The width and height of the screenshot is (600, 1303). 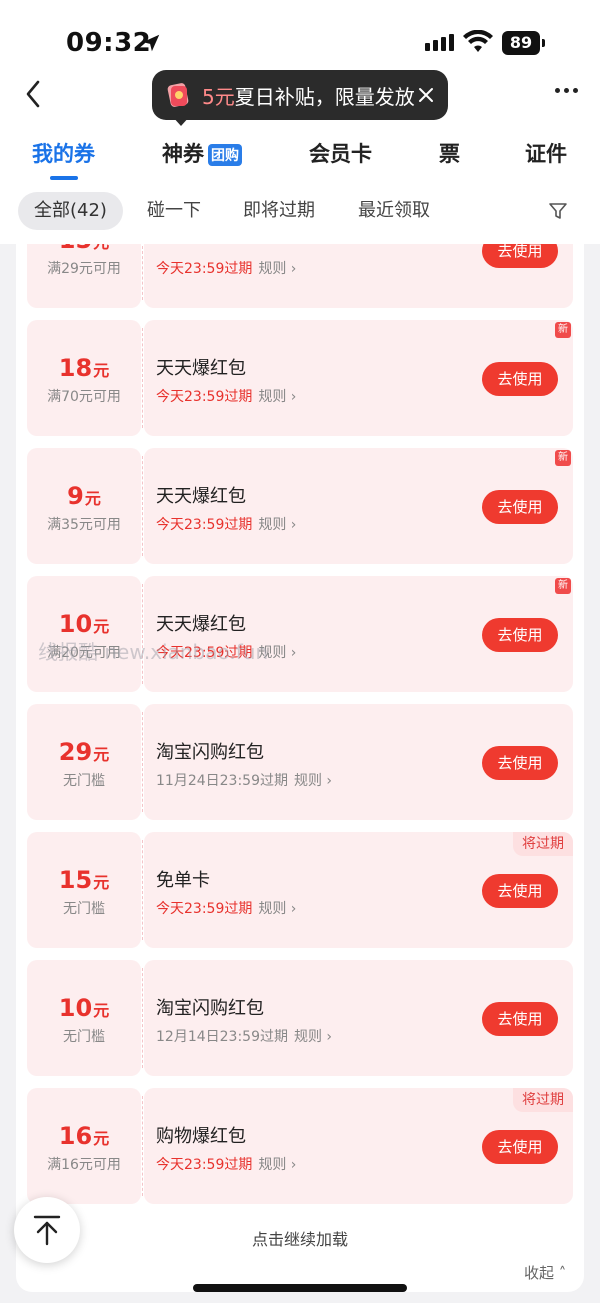 I want to click on filter-tap: 碰一下, so click(x=174, y=211).